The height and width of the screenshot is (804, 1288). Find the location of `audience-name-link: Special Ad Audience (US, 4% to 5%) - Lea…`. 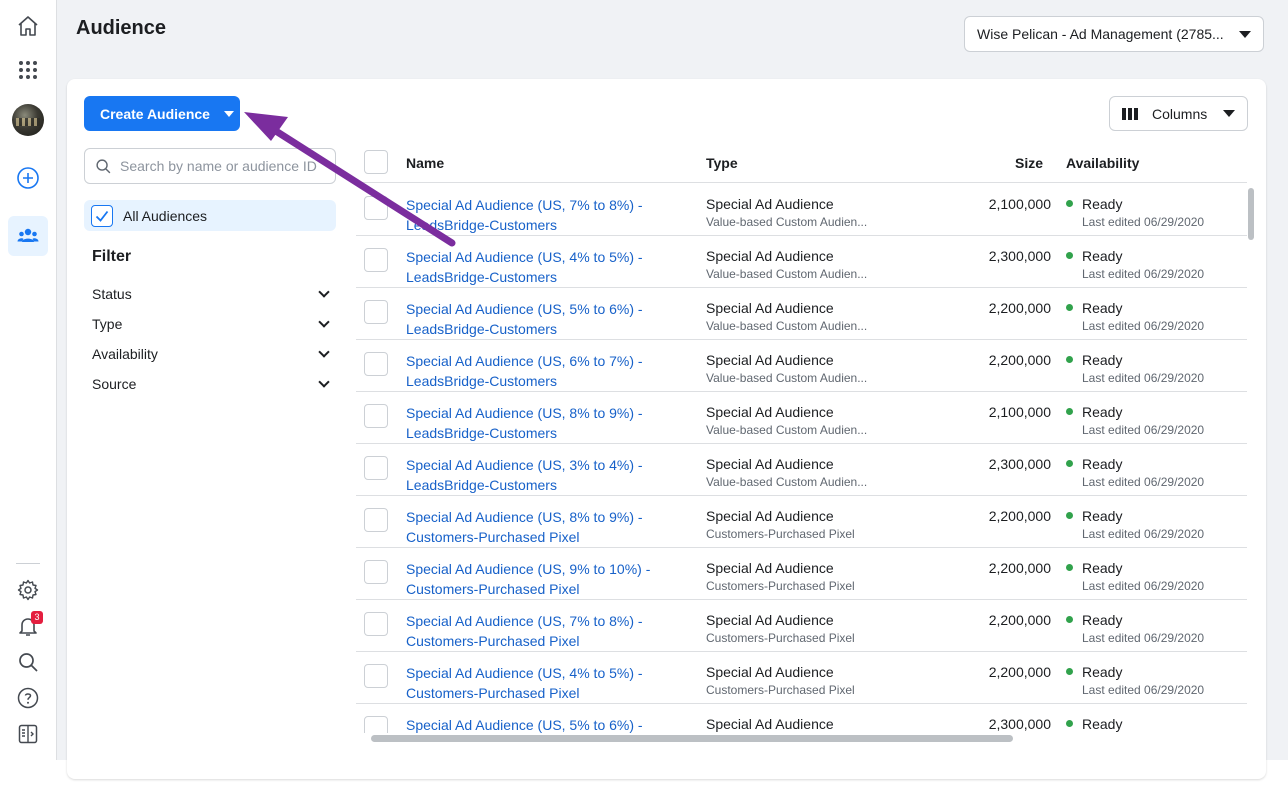

audience-name-link: Special Ad Audience (US, 4% to 5%) - Lea… is located at coordinates (546, 267).